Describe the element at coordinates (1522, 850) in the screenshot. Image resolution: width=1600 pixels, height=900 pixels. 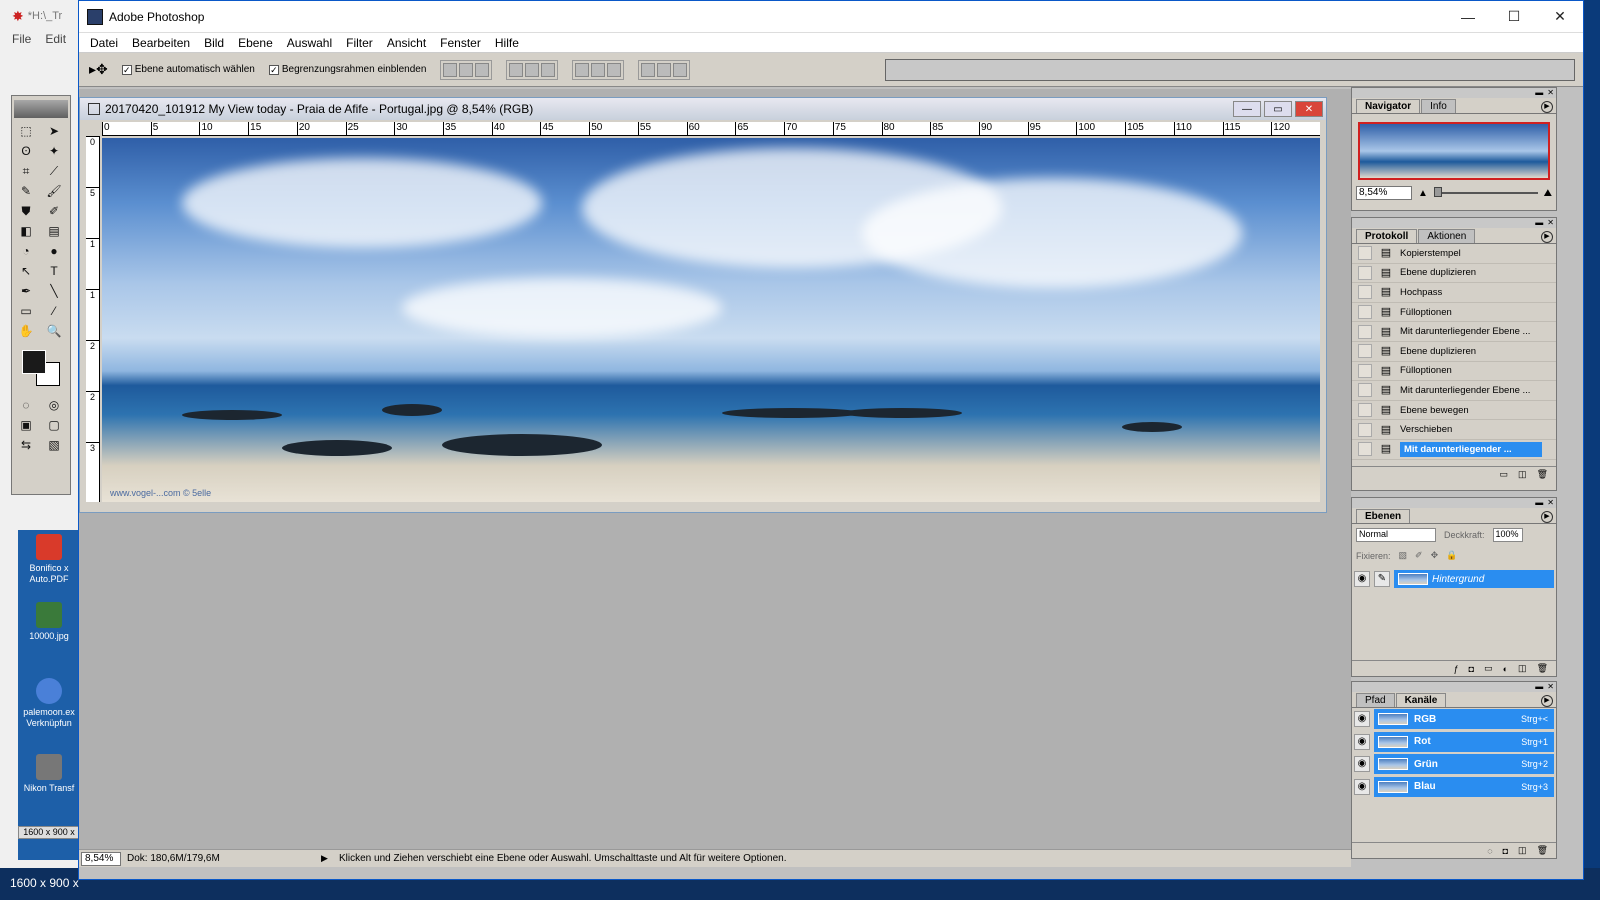
I see `new-channel-icon: ◫` at that location.